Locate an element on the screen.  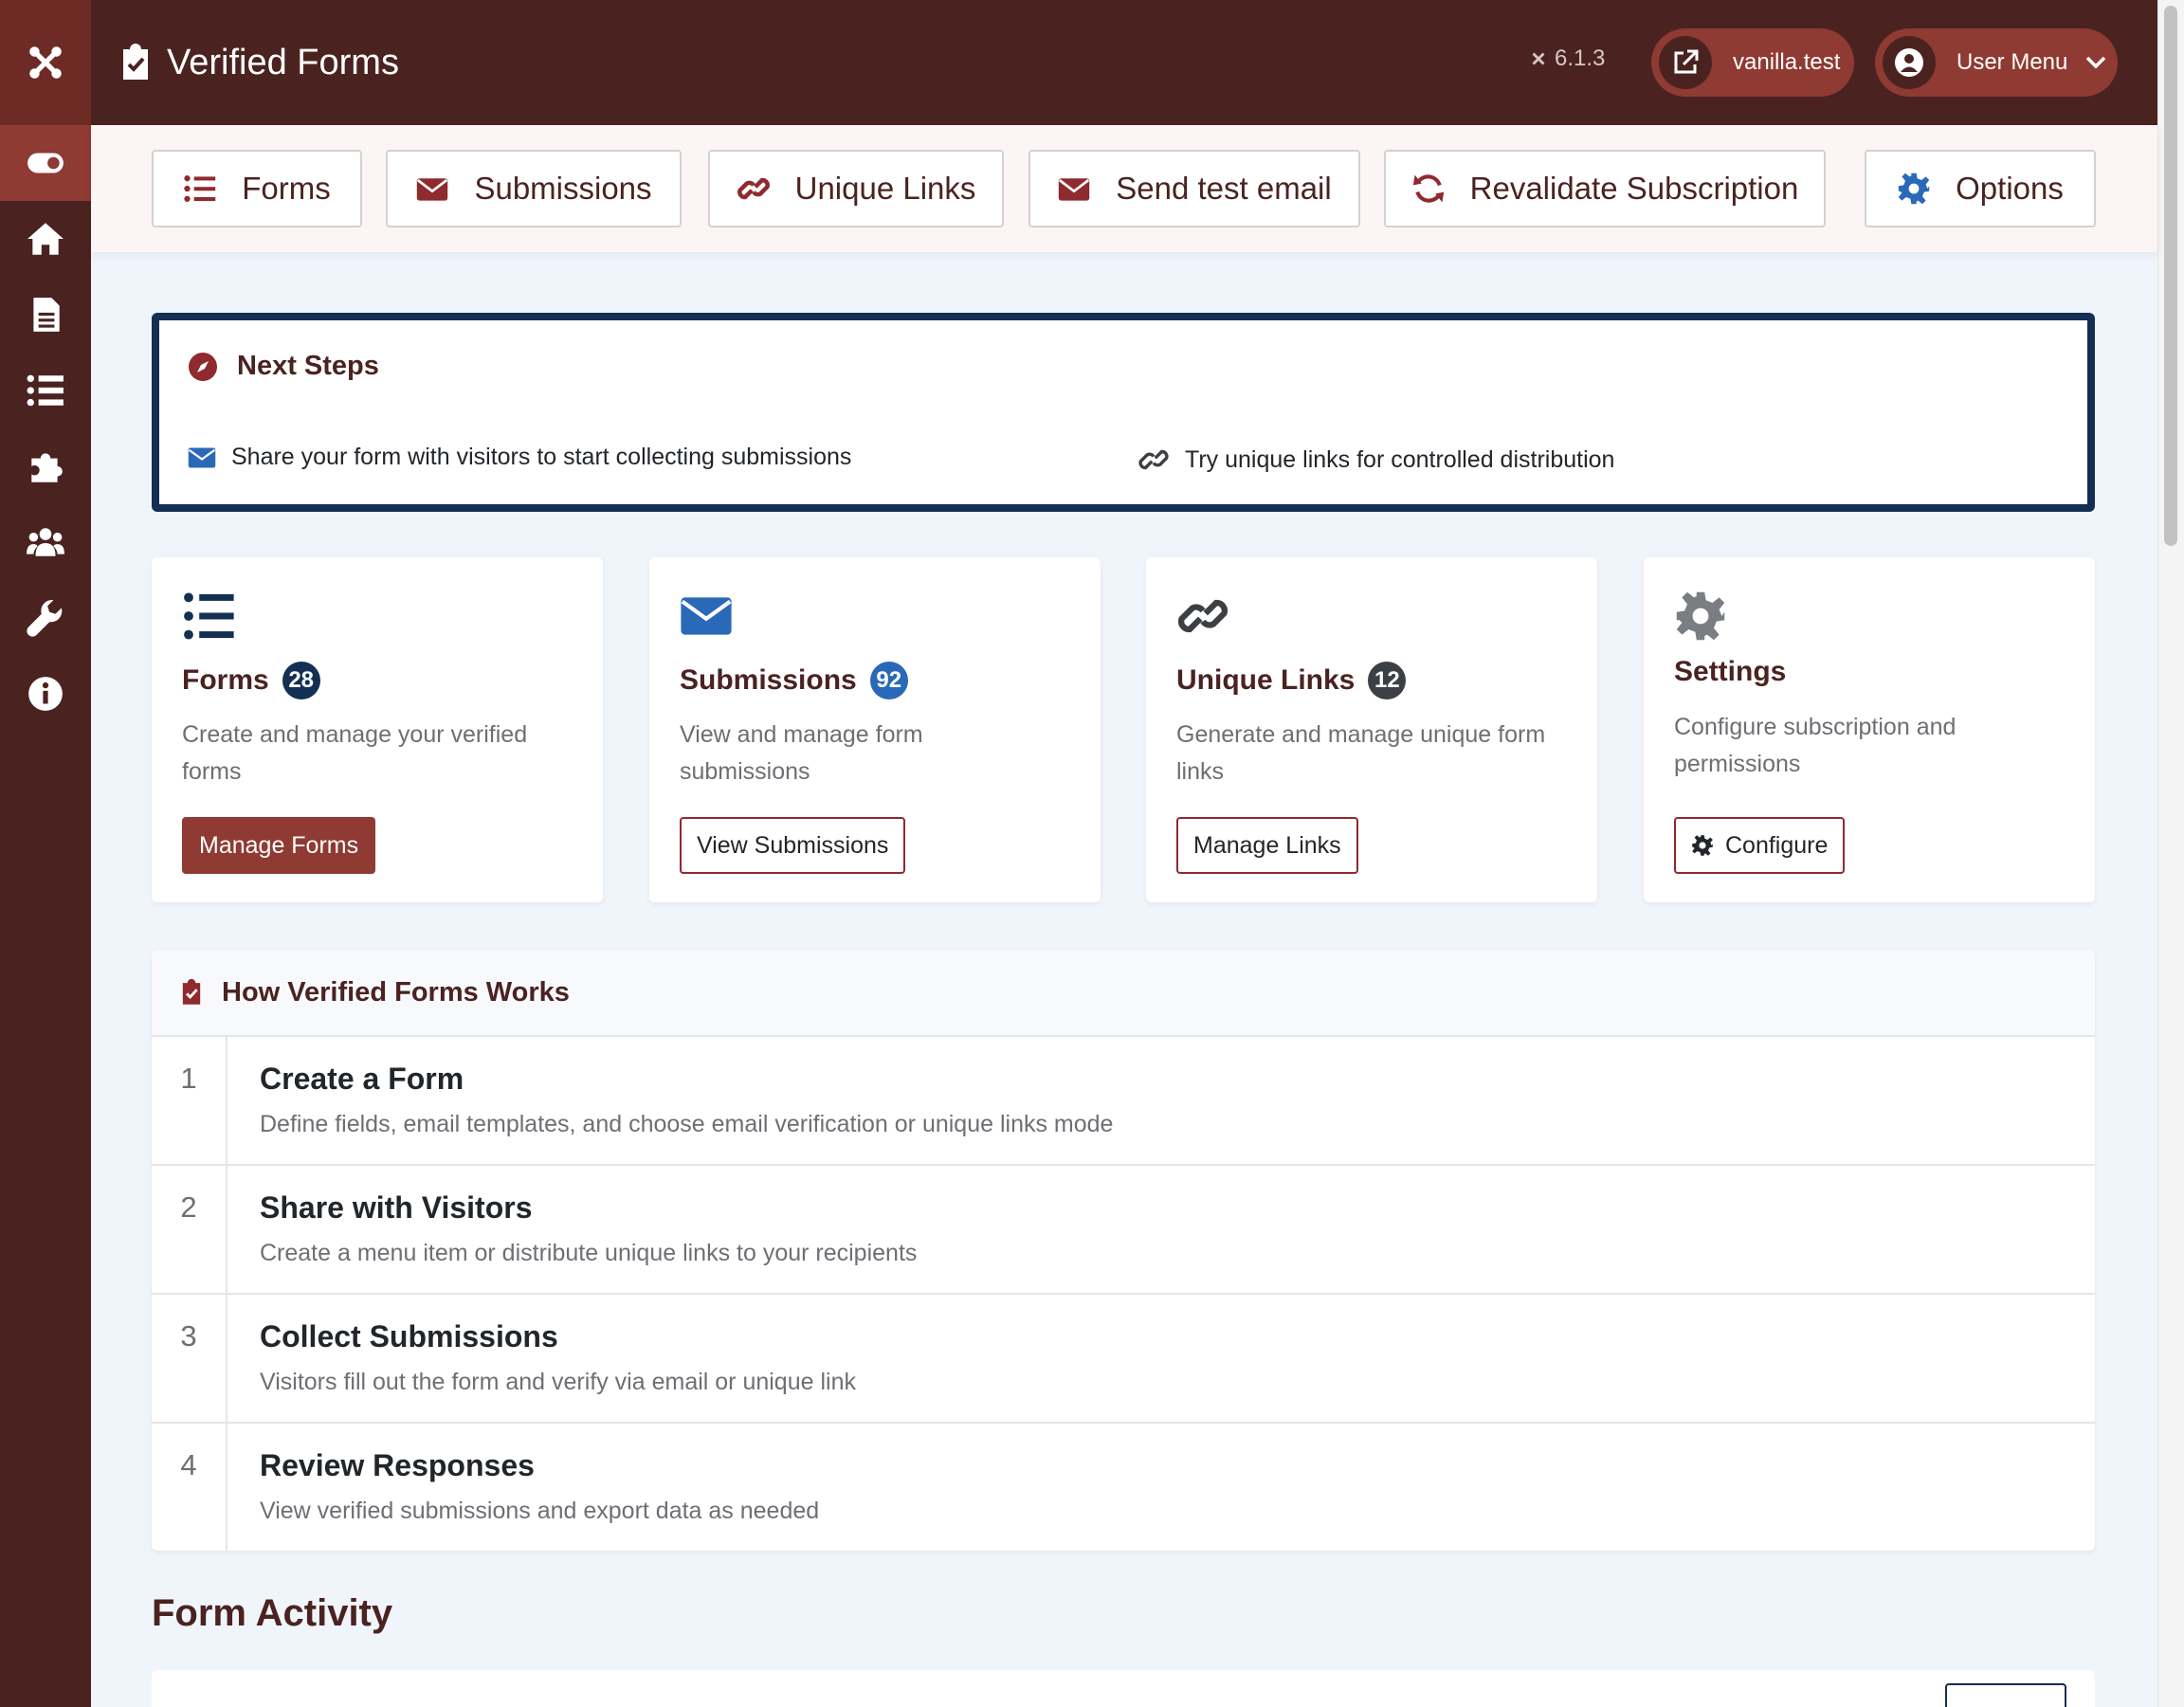
send-test-email-button: Send test email is located at coordinates (1194, 189).